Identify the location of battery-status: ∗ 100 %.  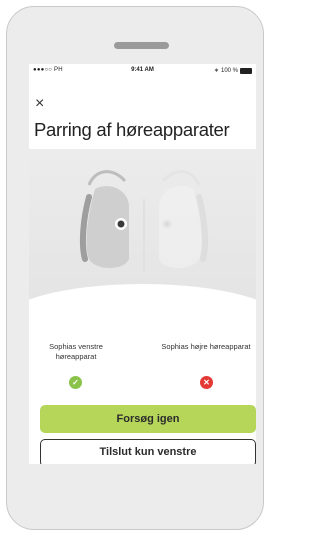
(233, 70).